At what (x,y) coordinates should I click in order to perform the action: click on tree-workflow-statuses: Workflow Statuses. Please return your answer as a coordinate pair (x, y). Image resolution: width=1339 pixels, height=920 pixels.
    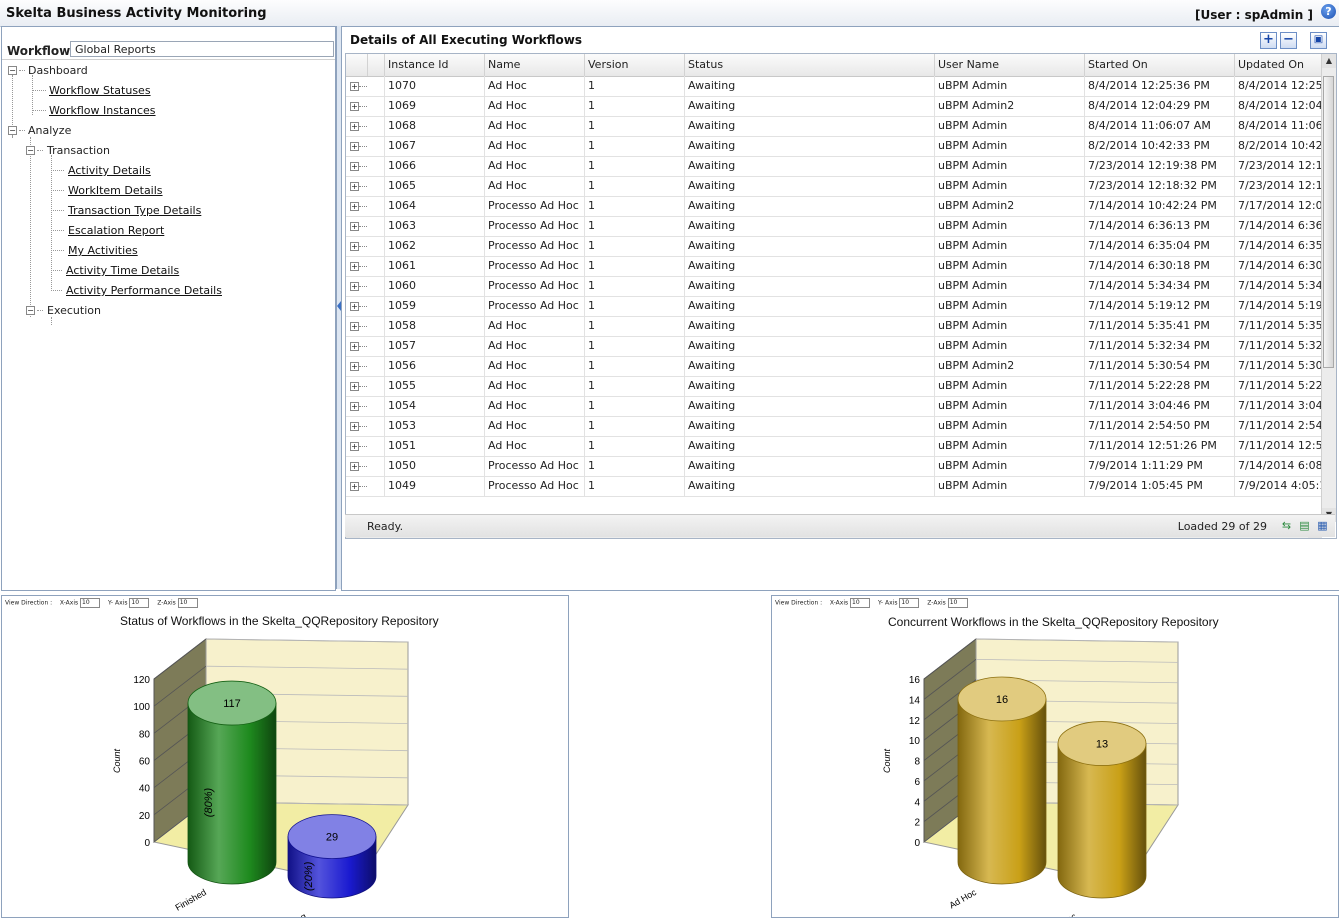
    Looking at the image, I should click on (100, 90).